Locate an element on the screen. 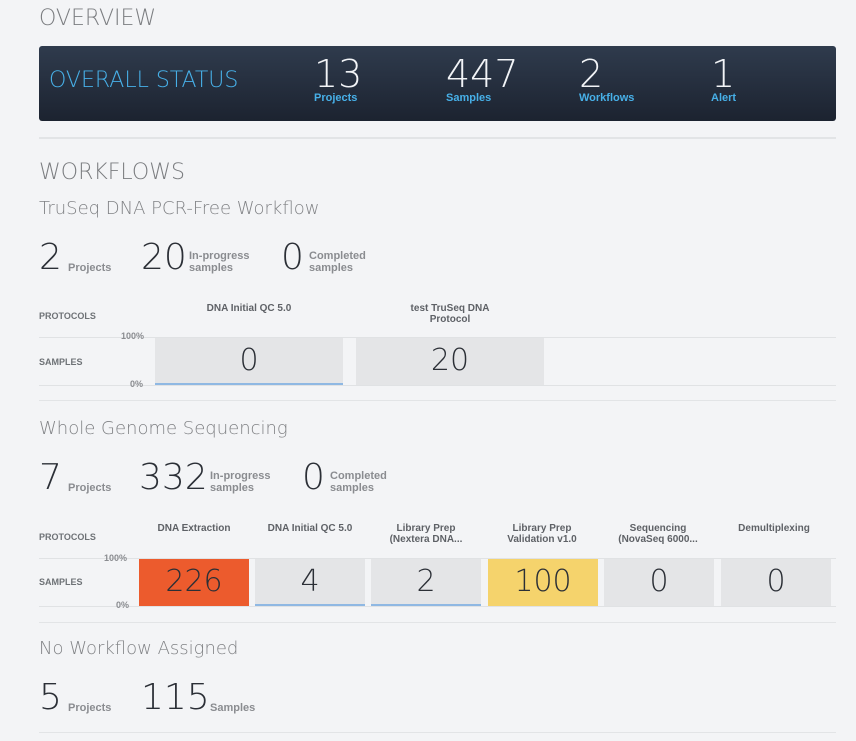 The height and width of the screenshot is (741, 856). protocol-samples-cell: 100 is located at coordinates (543, 582).